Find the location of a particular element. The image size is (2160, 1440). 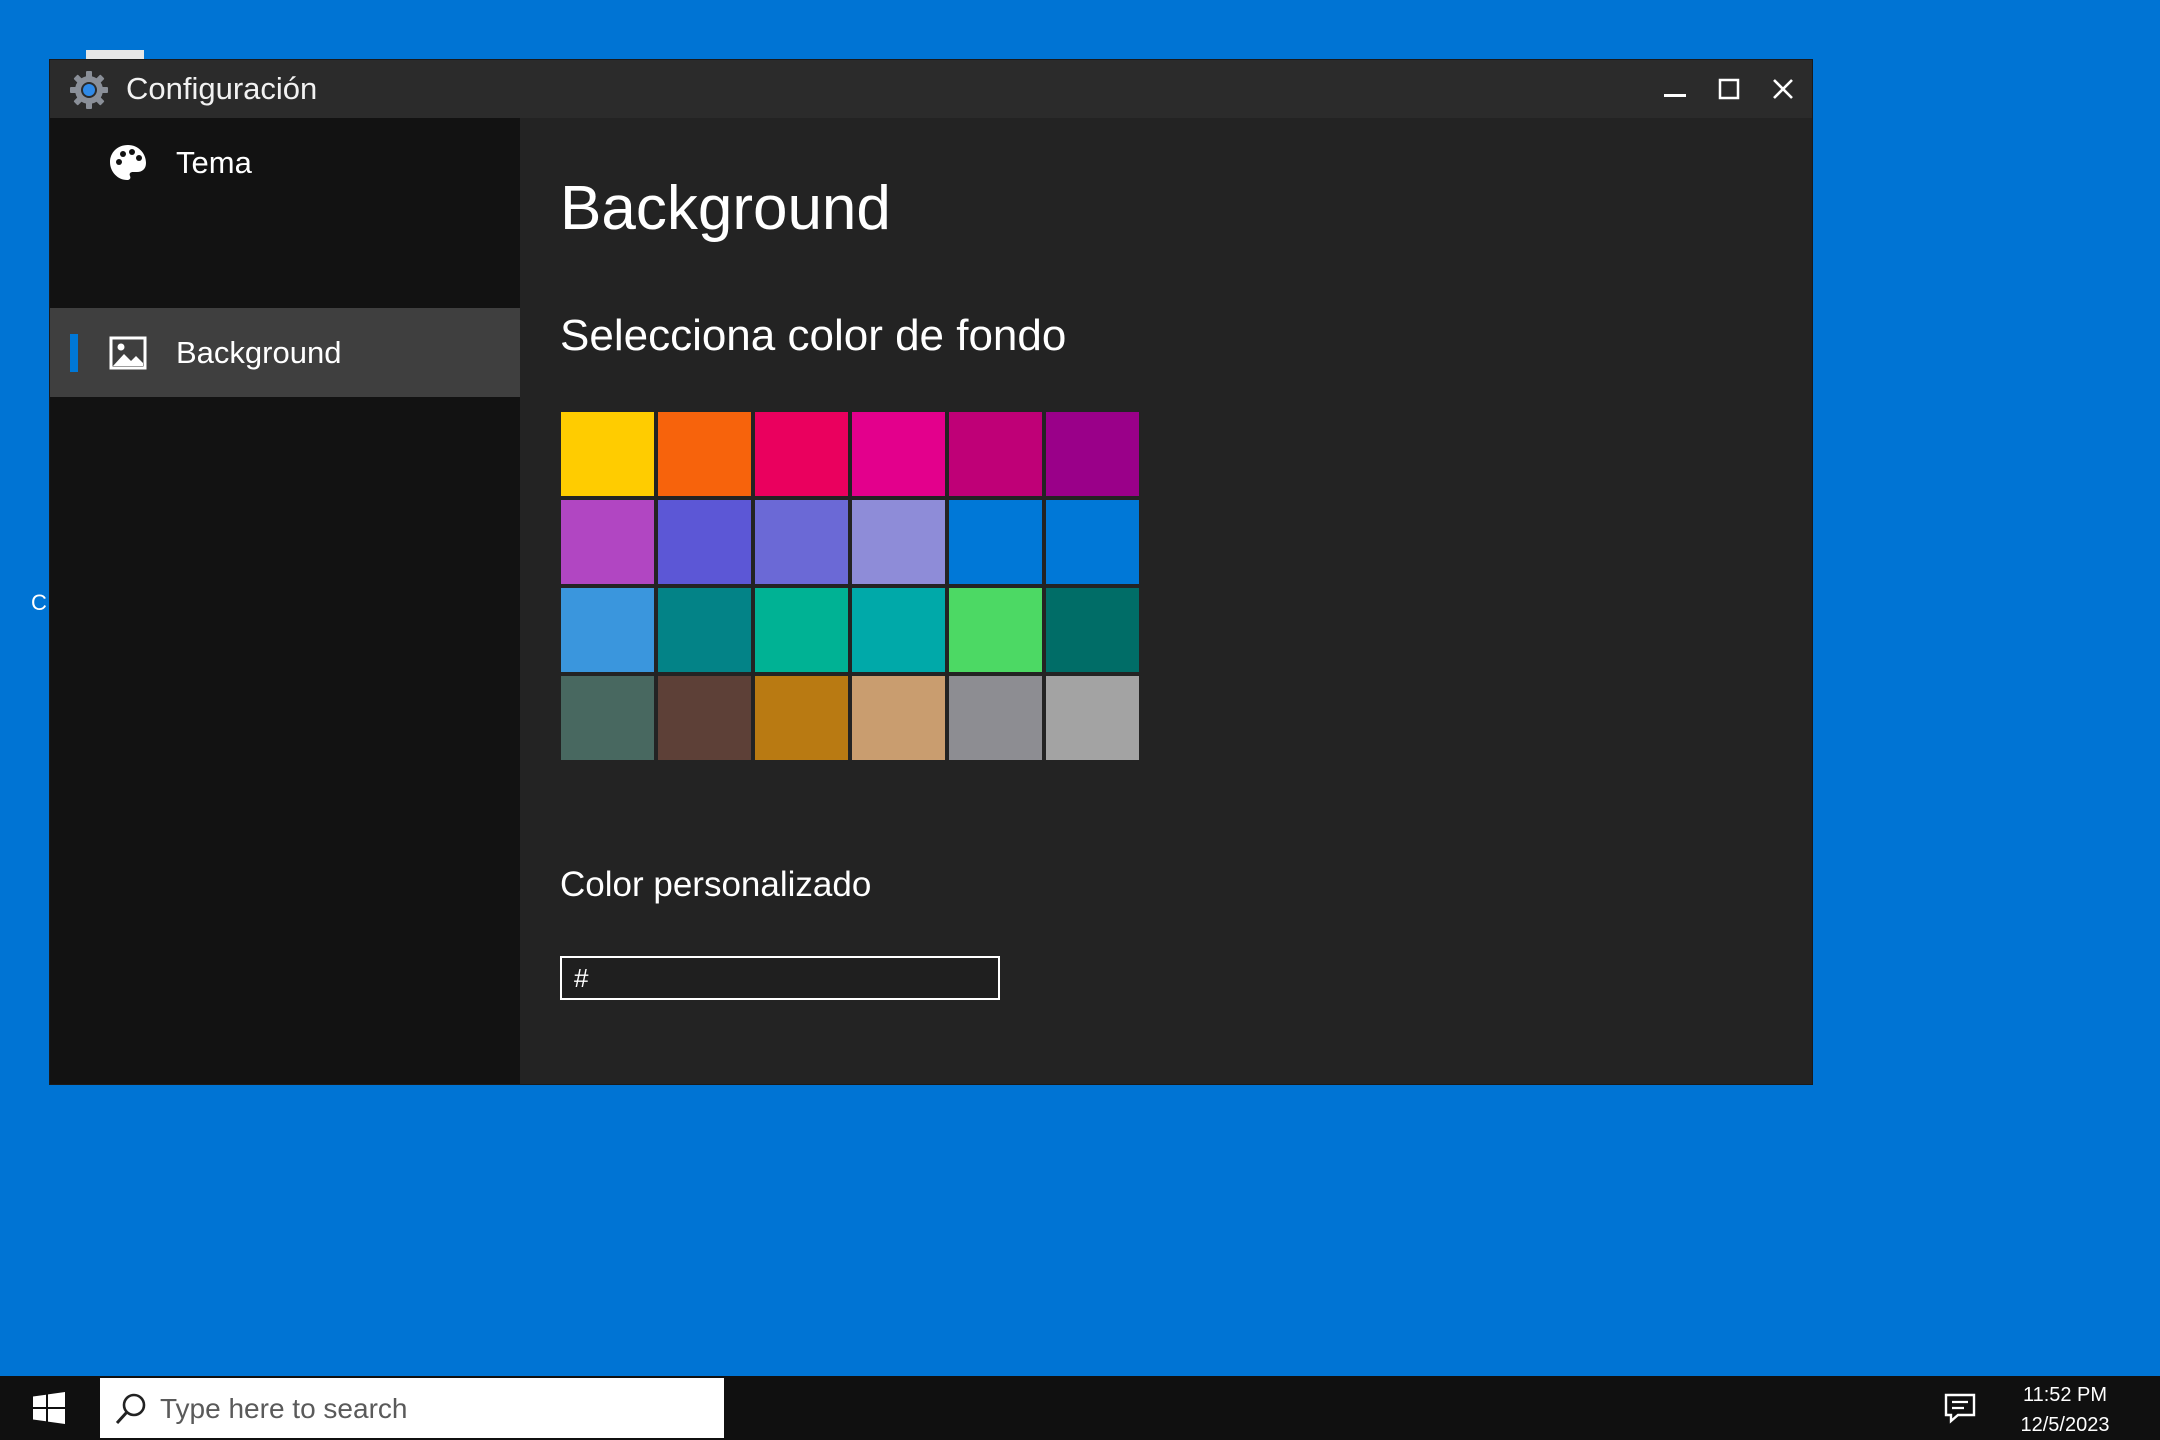

page-title: Background is located at coordinates (725, 208).